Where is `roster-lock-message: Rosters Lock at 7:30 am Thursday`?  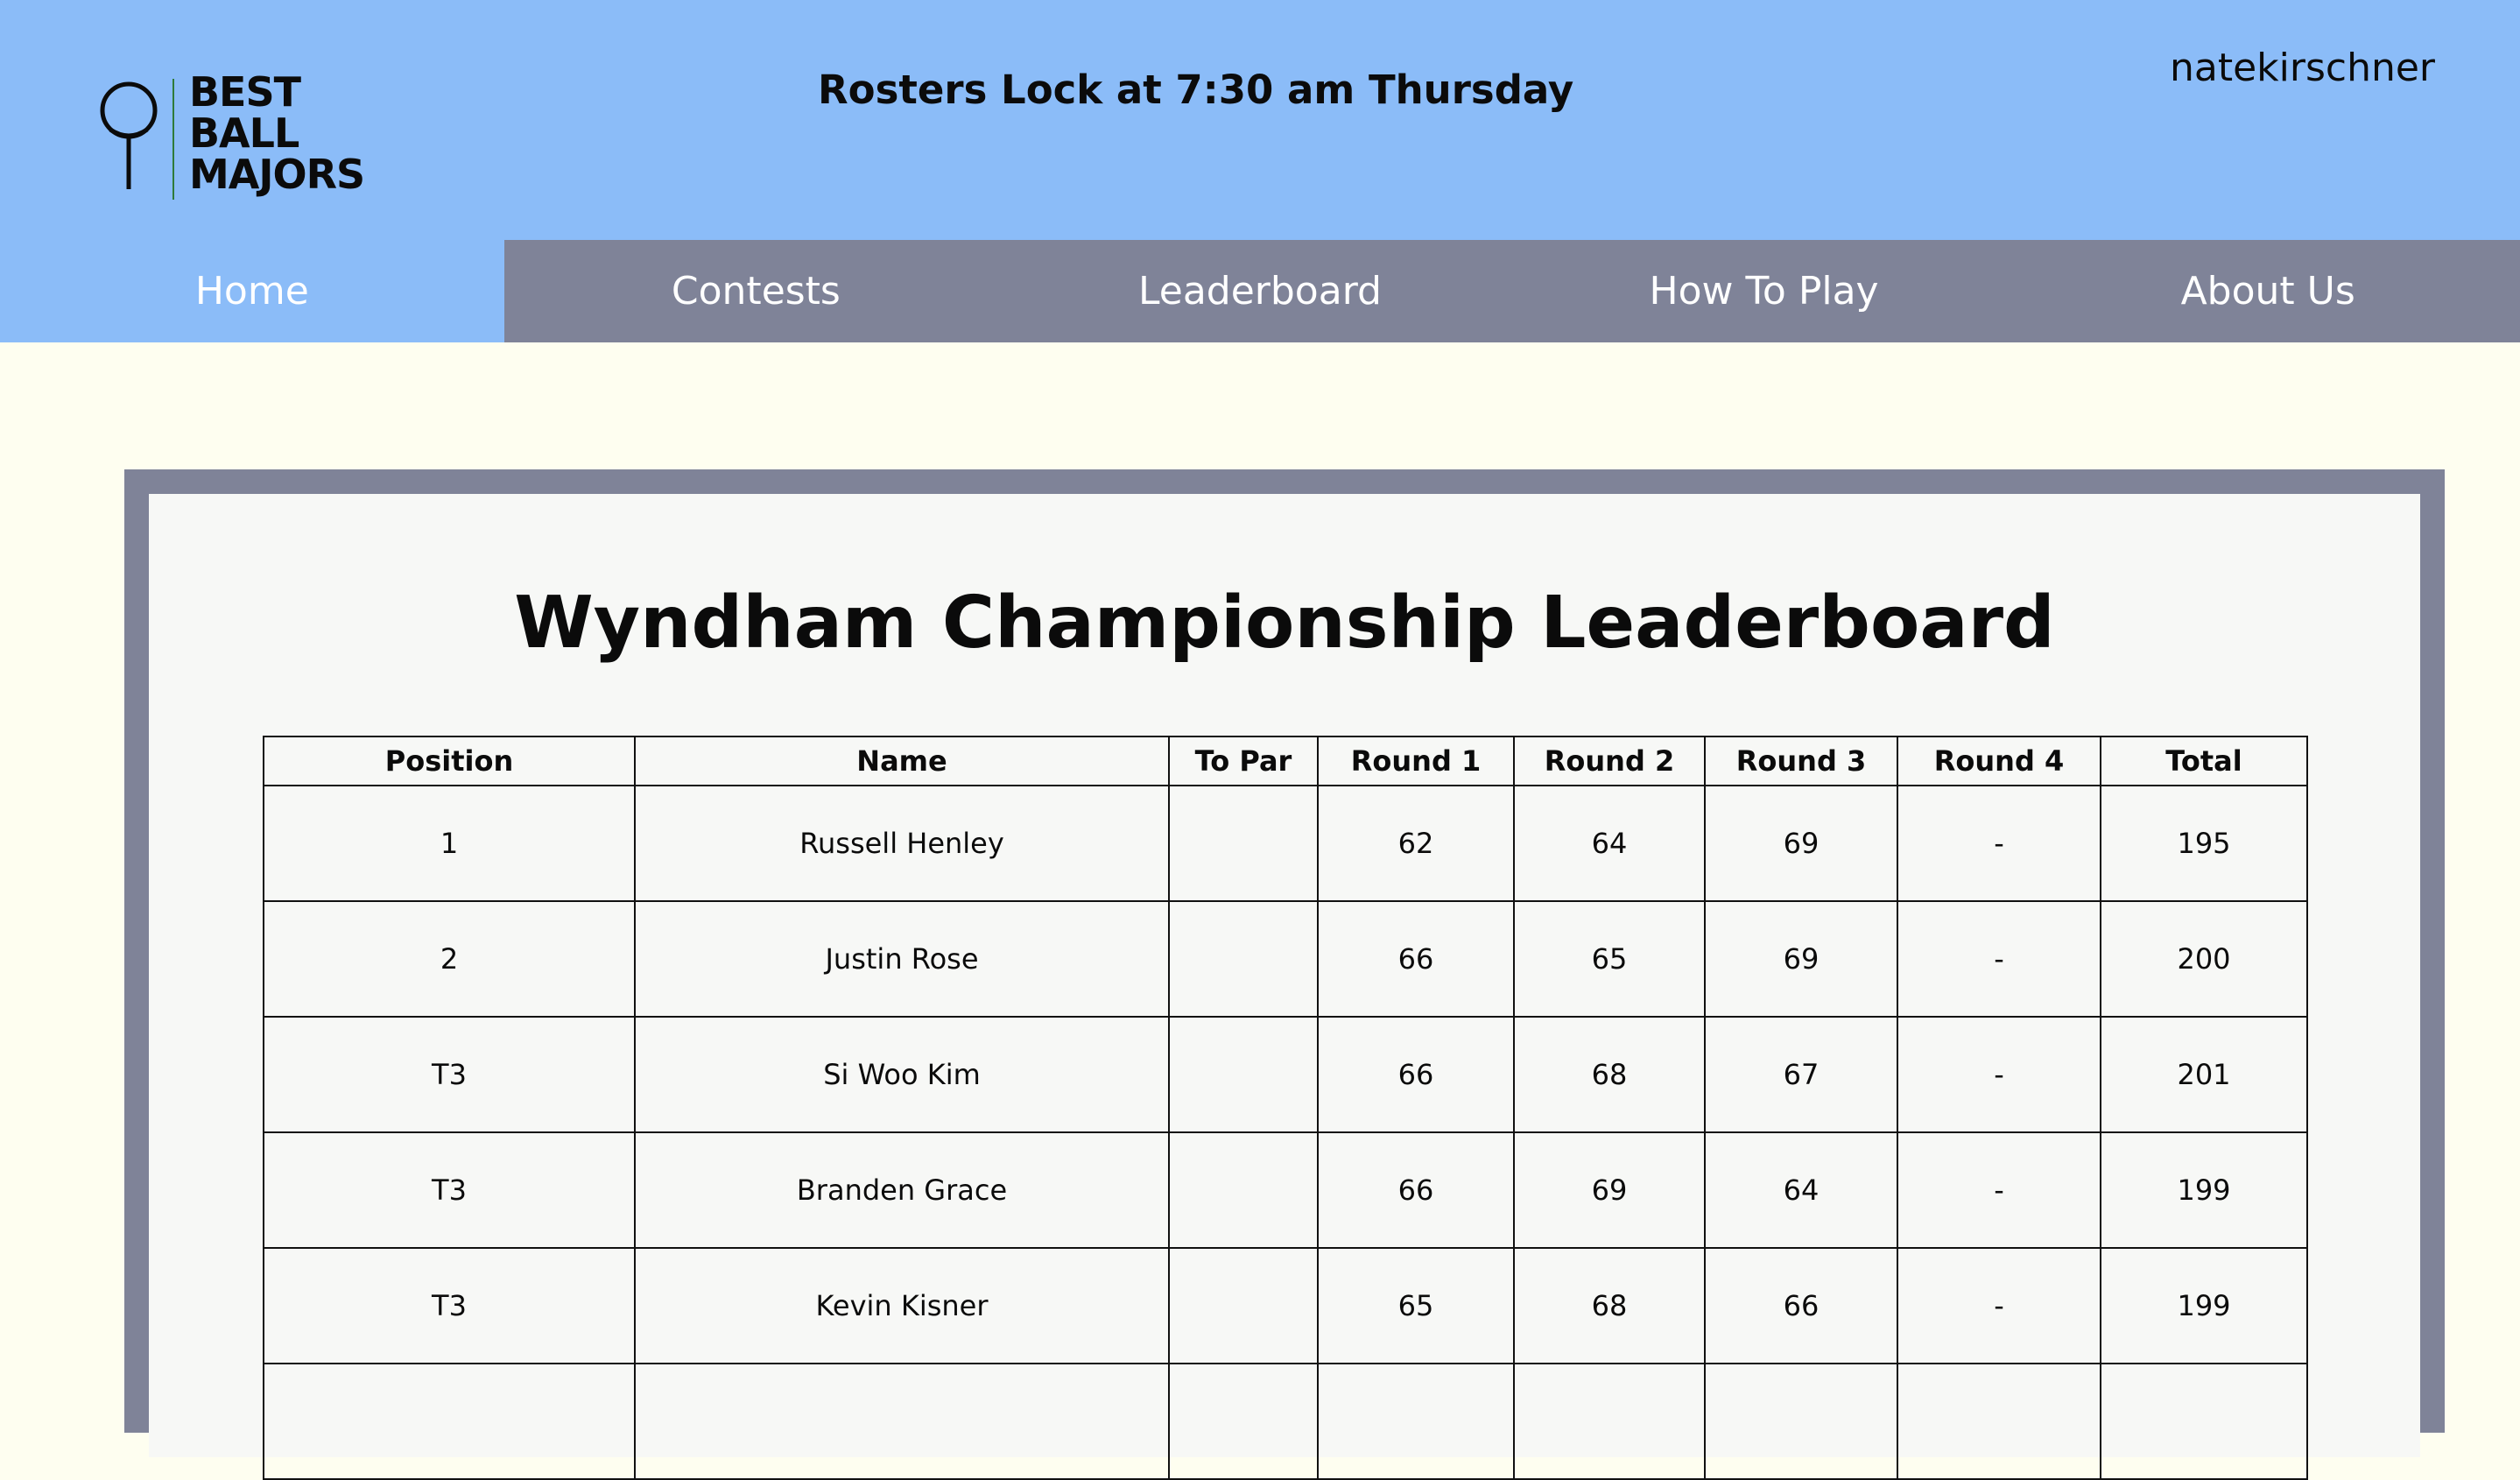 roster-lock-message: Rosters Lock at 7:30 am Thursday is located at coordinates (1196, 90).